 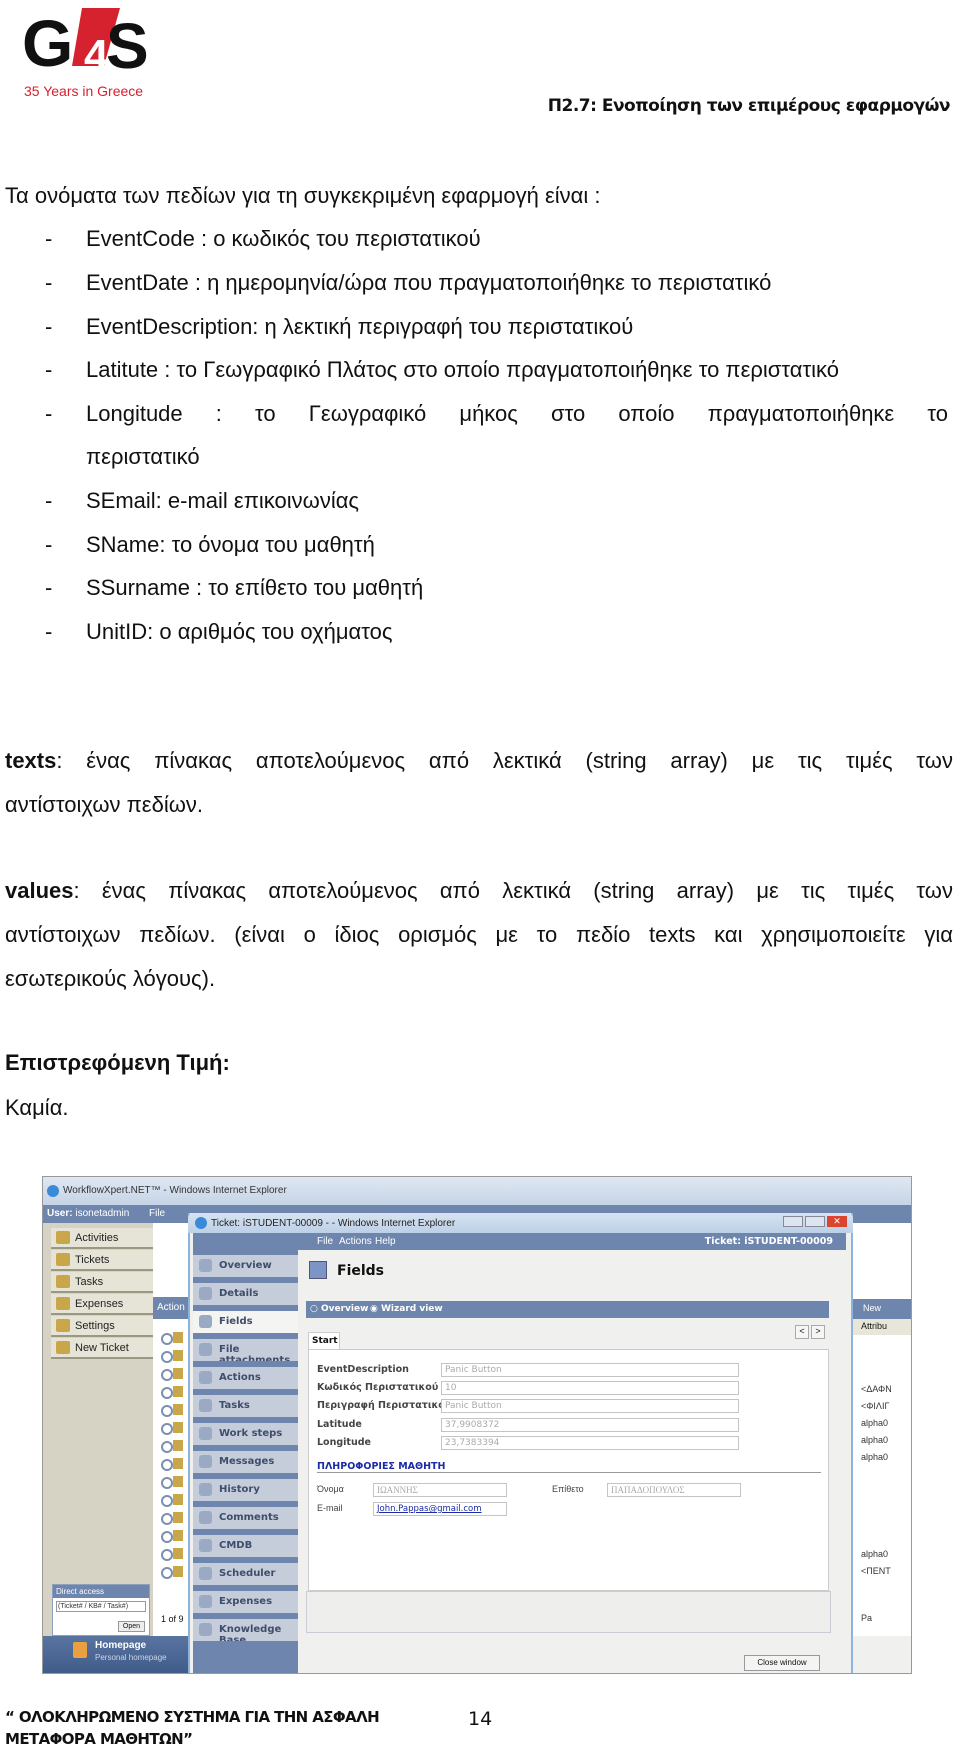 What do you see at coordinates (674, 1490) in the screenshot?
I see `surname-input: ΠΑΠΑΔΟΠΟΥΛΟΣ` at bounding box center [674, 1490].